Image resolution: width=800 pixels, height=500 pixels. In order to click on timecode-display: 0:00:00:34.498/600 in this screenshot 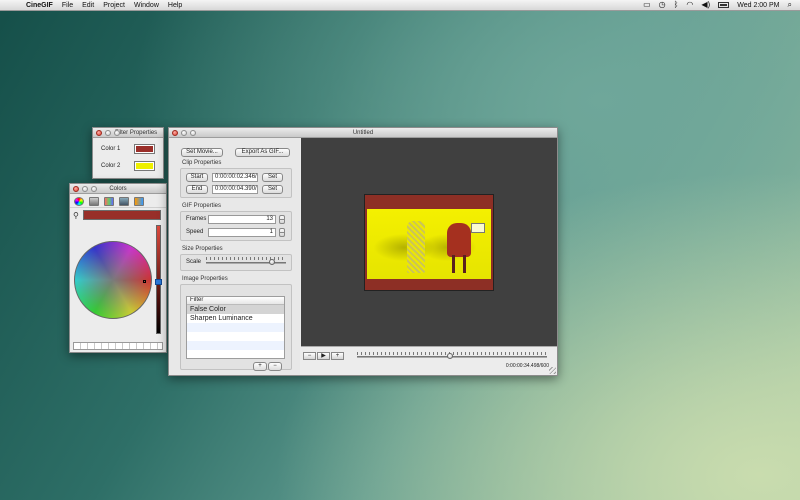, I will do `click(527, 366)`.